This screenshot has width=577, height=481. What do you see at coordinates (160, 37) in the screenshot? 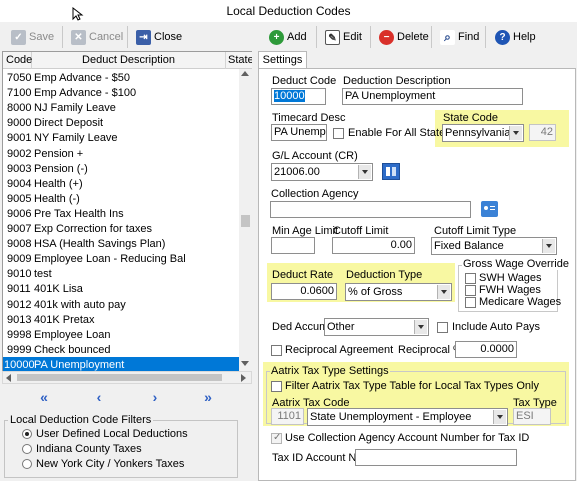
I see `close-button: ⇥ Close` at bounding box center [160, 37].